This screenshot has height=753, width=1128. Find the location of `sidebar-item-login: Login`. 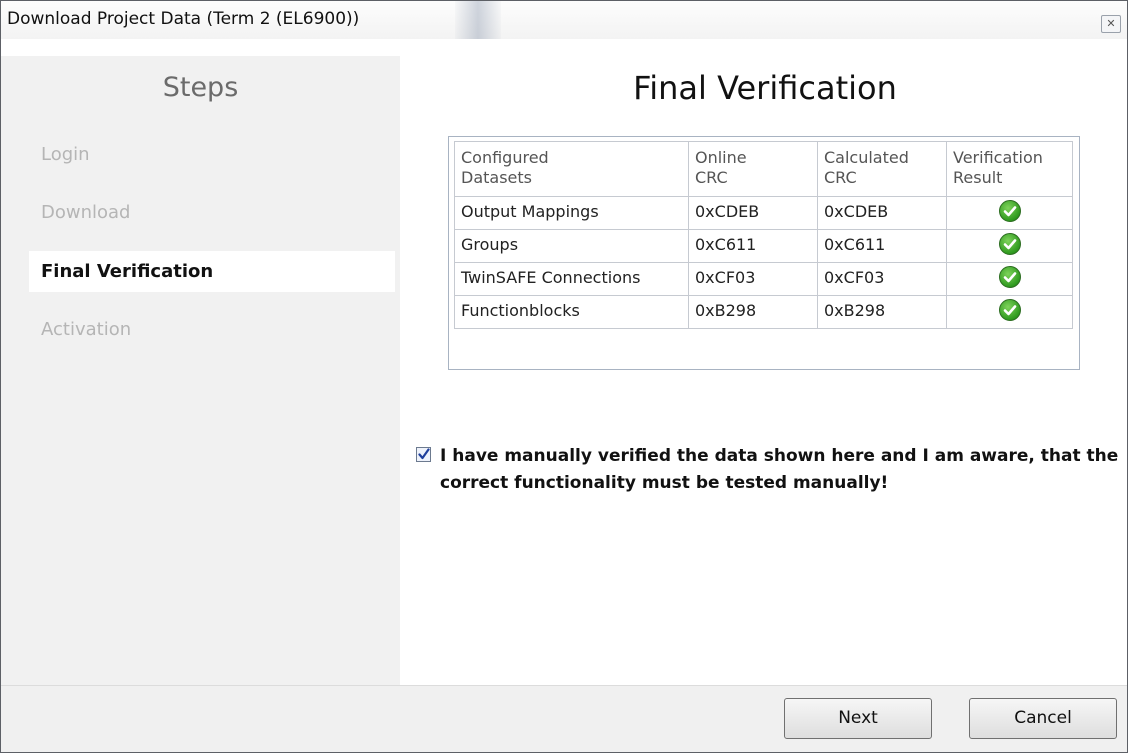

sidebar-item-login: Login is located at coordinates (212, 154).